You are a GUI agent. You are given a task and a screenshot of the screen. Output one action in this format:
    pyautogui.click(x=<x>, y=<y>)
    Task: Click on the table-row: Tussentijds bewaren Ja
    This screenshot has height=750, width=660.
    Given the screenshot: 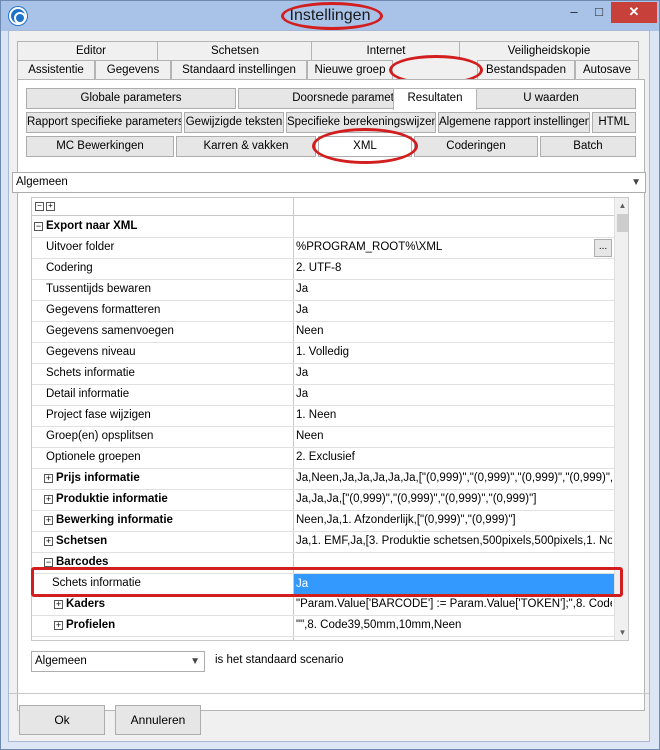 What is the action you would take?
    pyautogui.click(x=323, y=290)
    